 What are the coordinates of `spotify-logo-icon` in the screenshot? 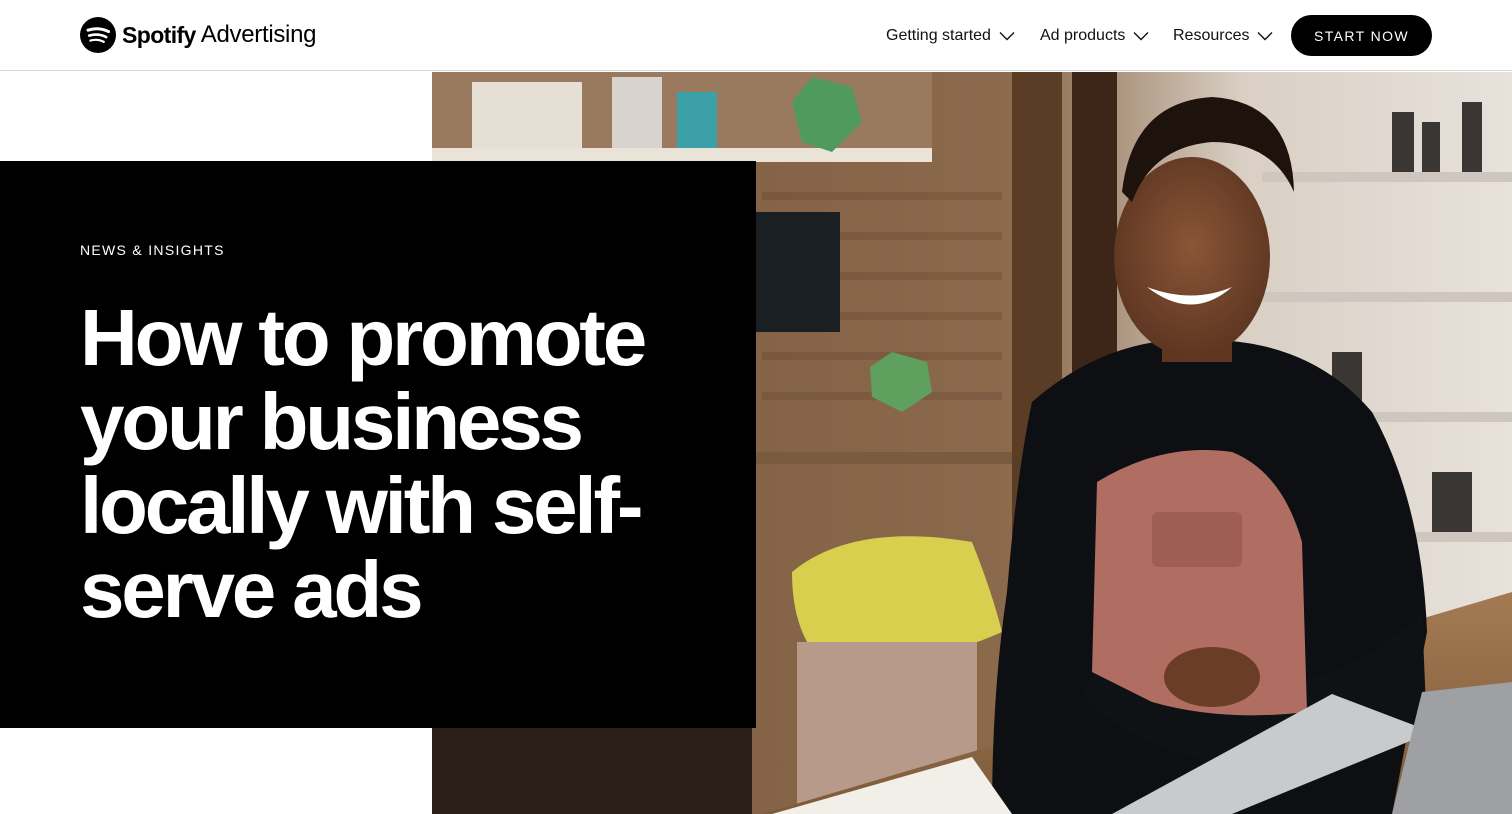 It's located at (98, 35).